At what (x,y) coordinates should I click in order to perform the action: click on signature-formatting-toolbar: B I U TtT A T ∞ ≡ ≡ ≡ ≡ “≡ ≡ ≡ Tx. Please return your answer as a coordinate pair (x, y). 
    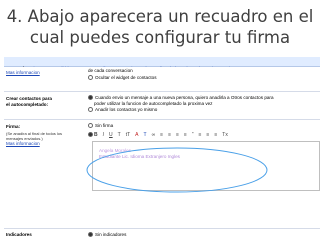
    Looking at the image, I should click on (205, 136).